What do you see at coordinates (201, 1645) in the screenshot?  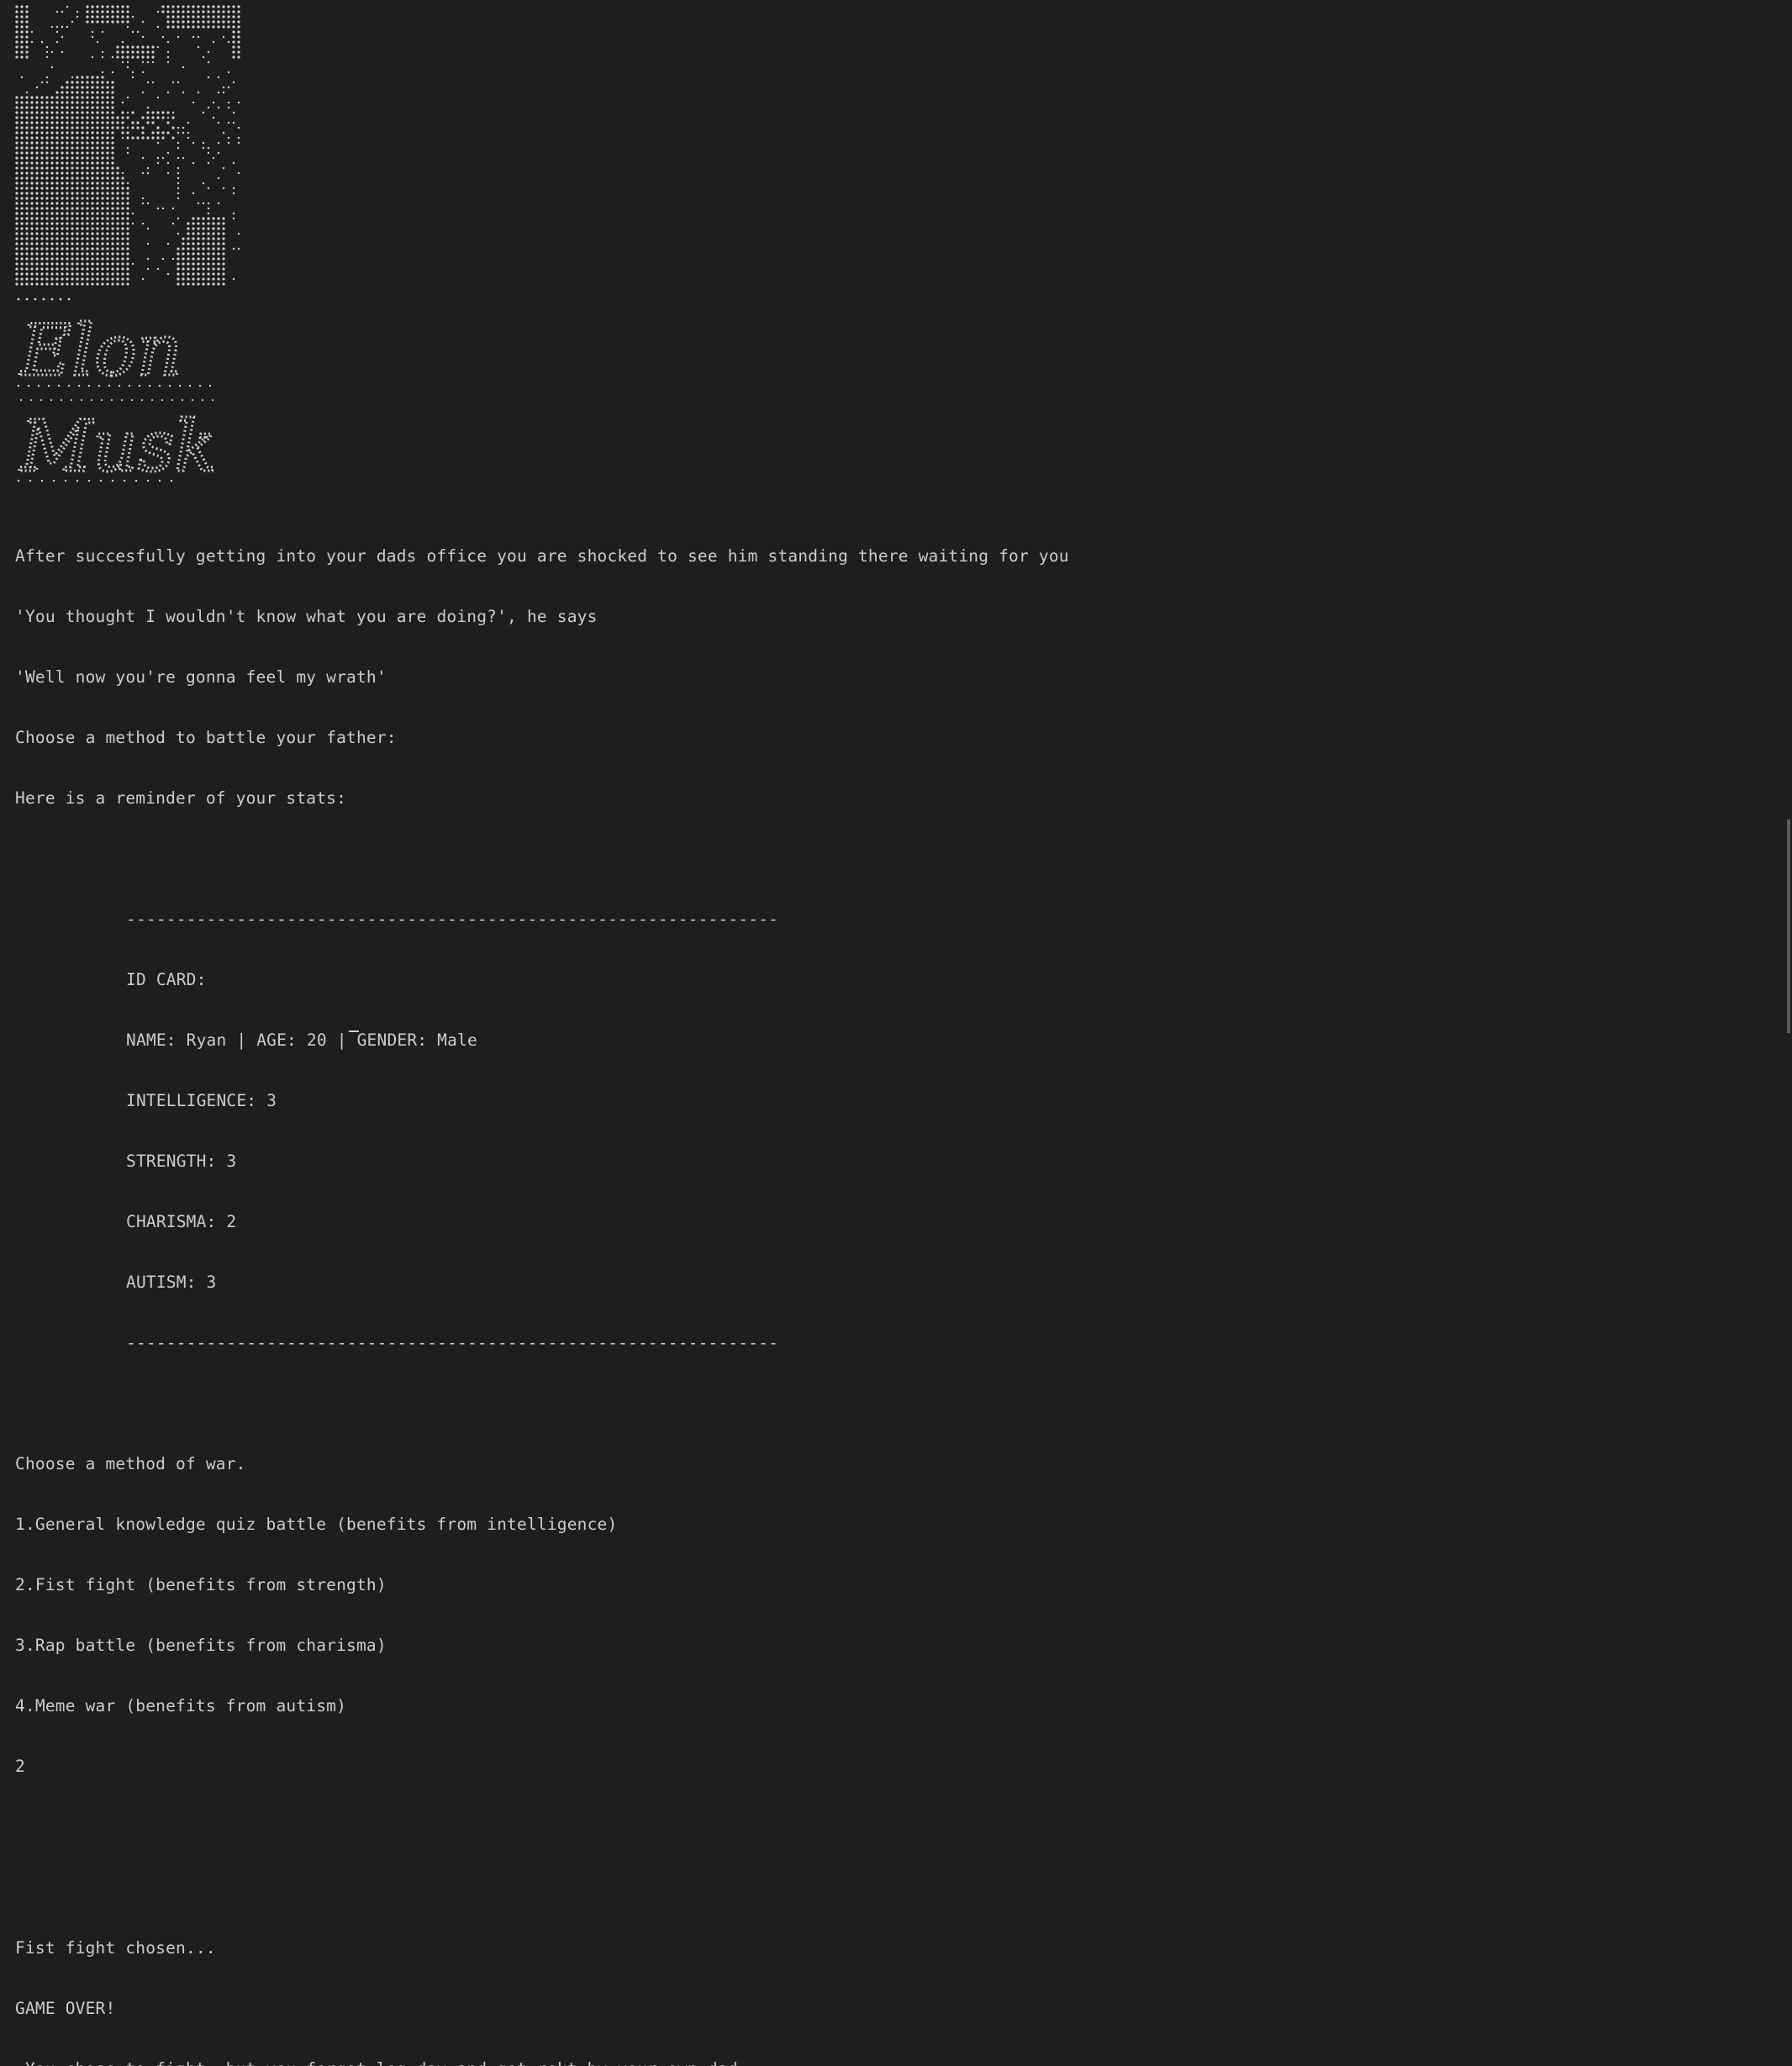 I see `menu-option: 3.Rap battle (benefits from charisma)` at bounding box center [201, 1645].